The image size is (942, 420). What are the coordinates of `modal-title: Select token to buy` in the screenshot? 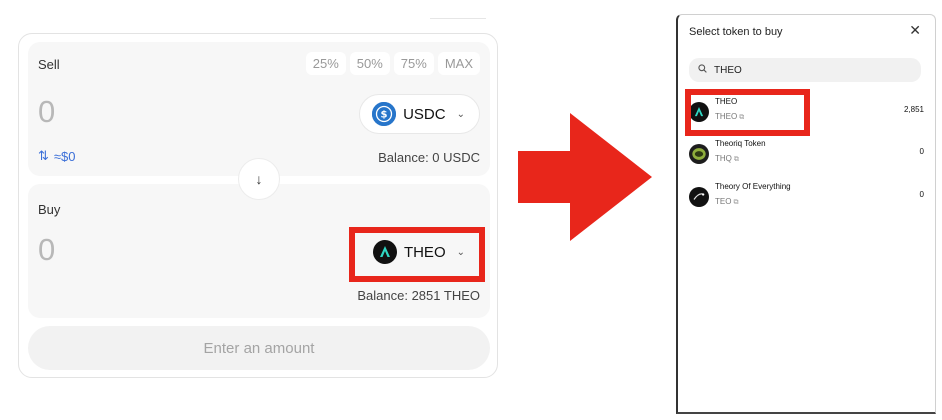 It's located at (736, 32).